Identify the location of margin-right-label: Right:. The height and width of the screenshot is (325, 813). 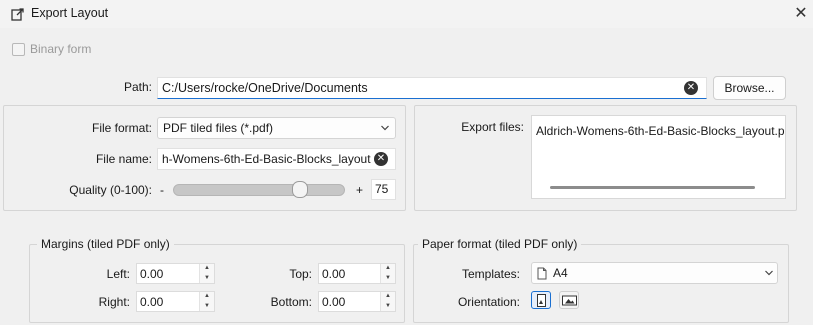
(114, 302).